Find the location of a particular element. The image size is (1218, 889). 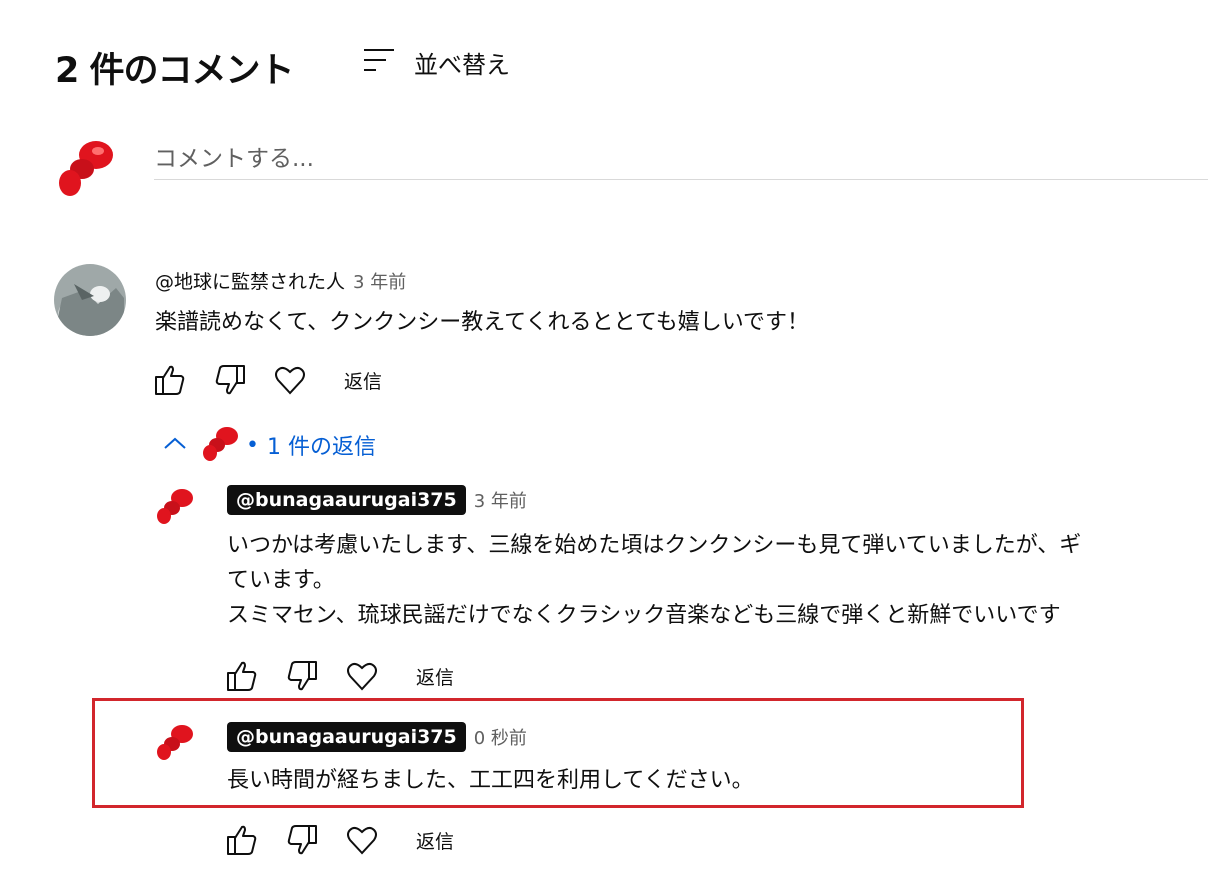

comment-text: 楽譜読めなくて、クンクンシー教えてくれるととても嬉しいです！ is located at coordinates (482, 322).